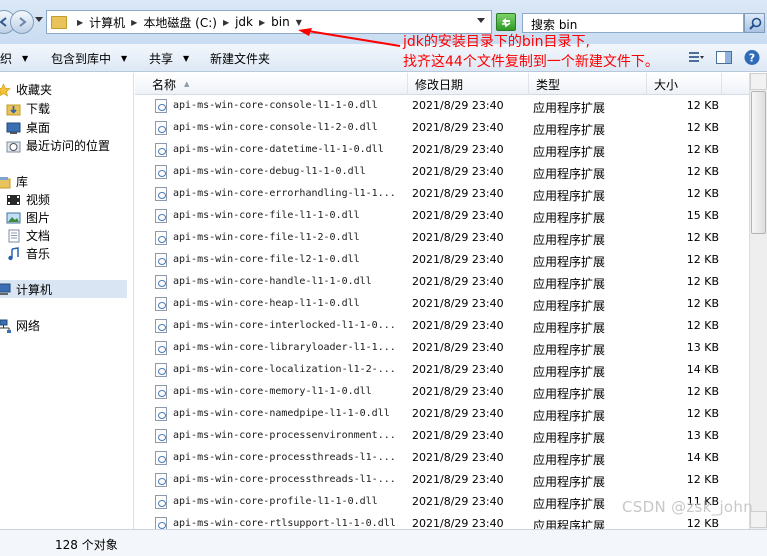 This screenshot has width=767, height=556. What do you see at coordinates (758, 301) in the screenshot?
I see `vertical-scrollbar` at bounding box center [758, 301].